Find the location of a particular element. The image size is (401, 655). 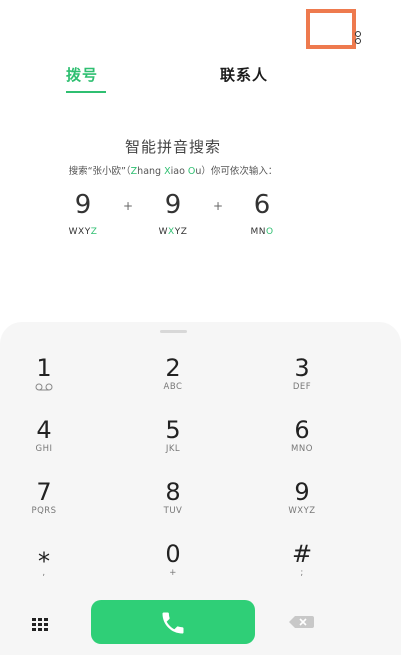

dialpad-grid-button is located at coordinates (43, 628).